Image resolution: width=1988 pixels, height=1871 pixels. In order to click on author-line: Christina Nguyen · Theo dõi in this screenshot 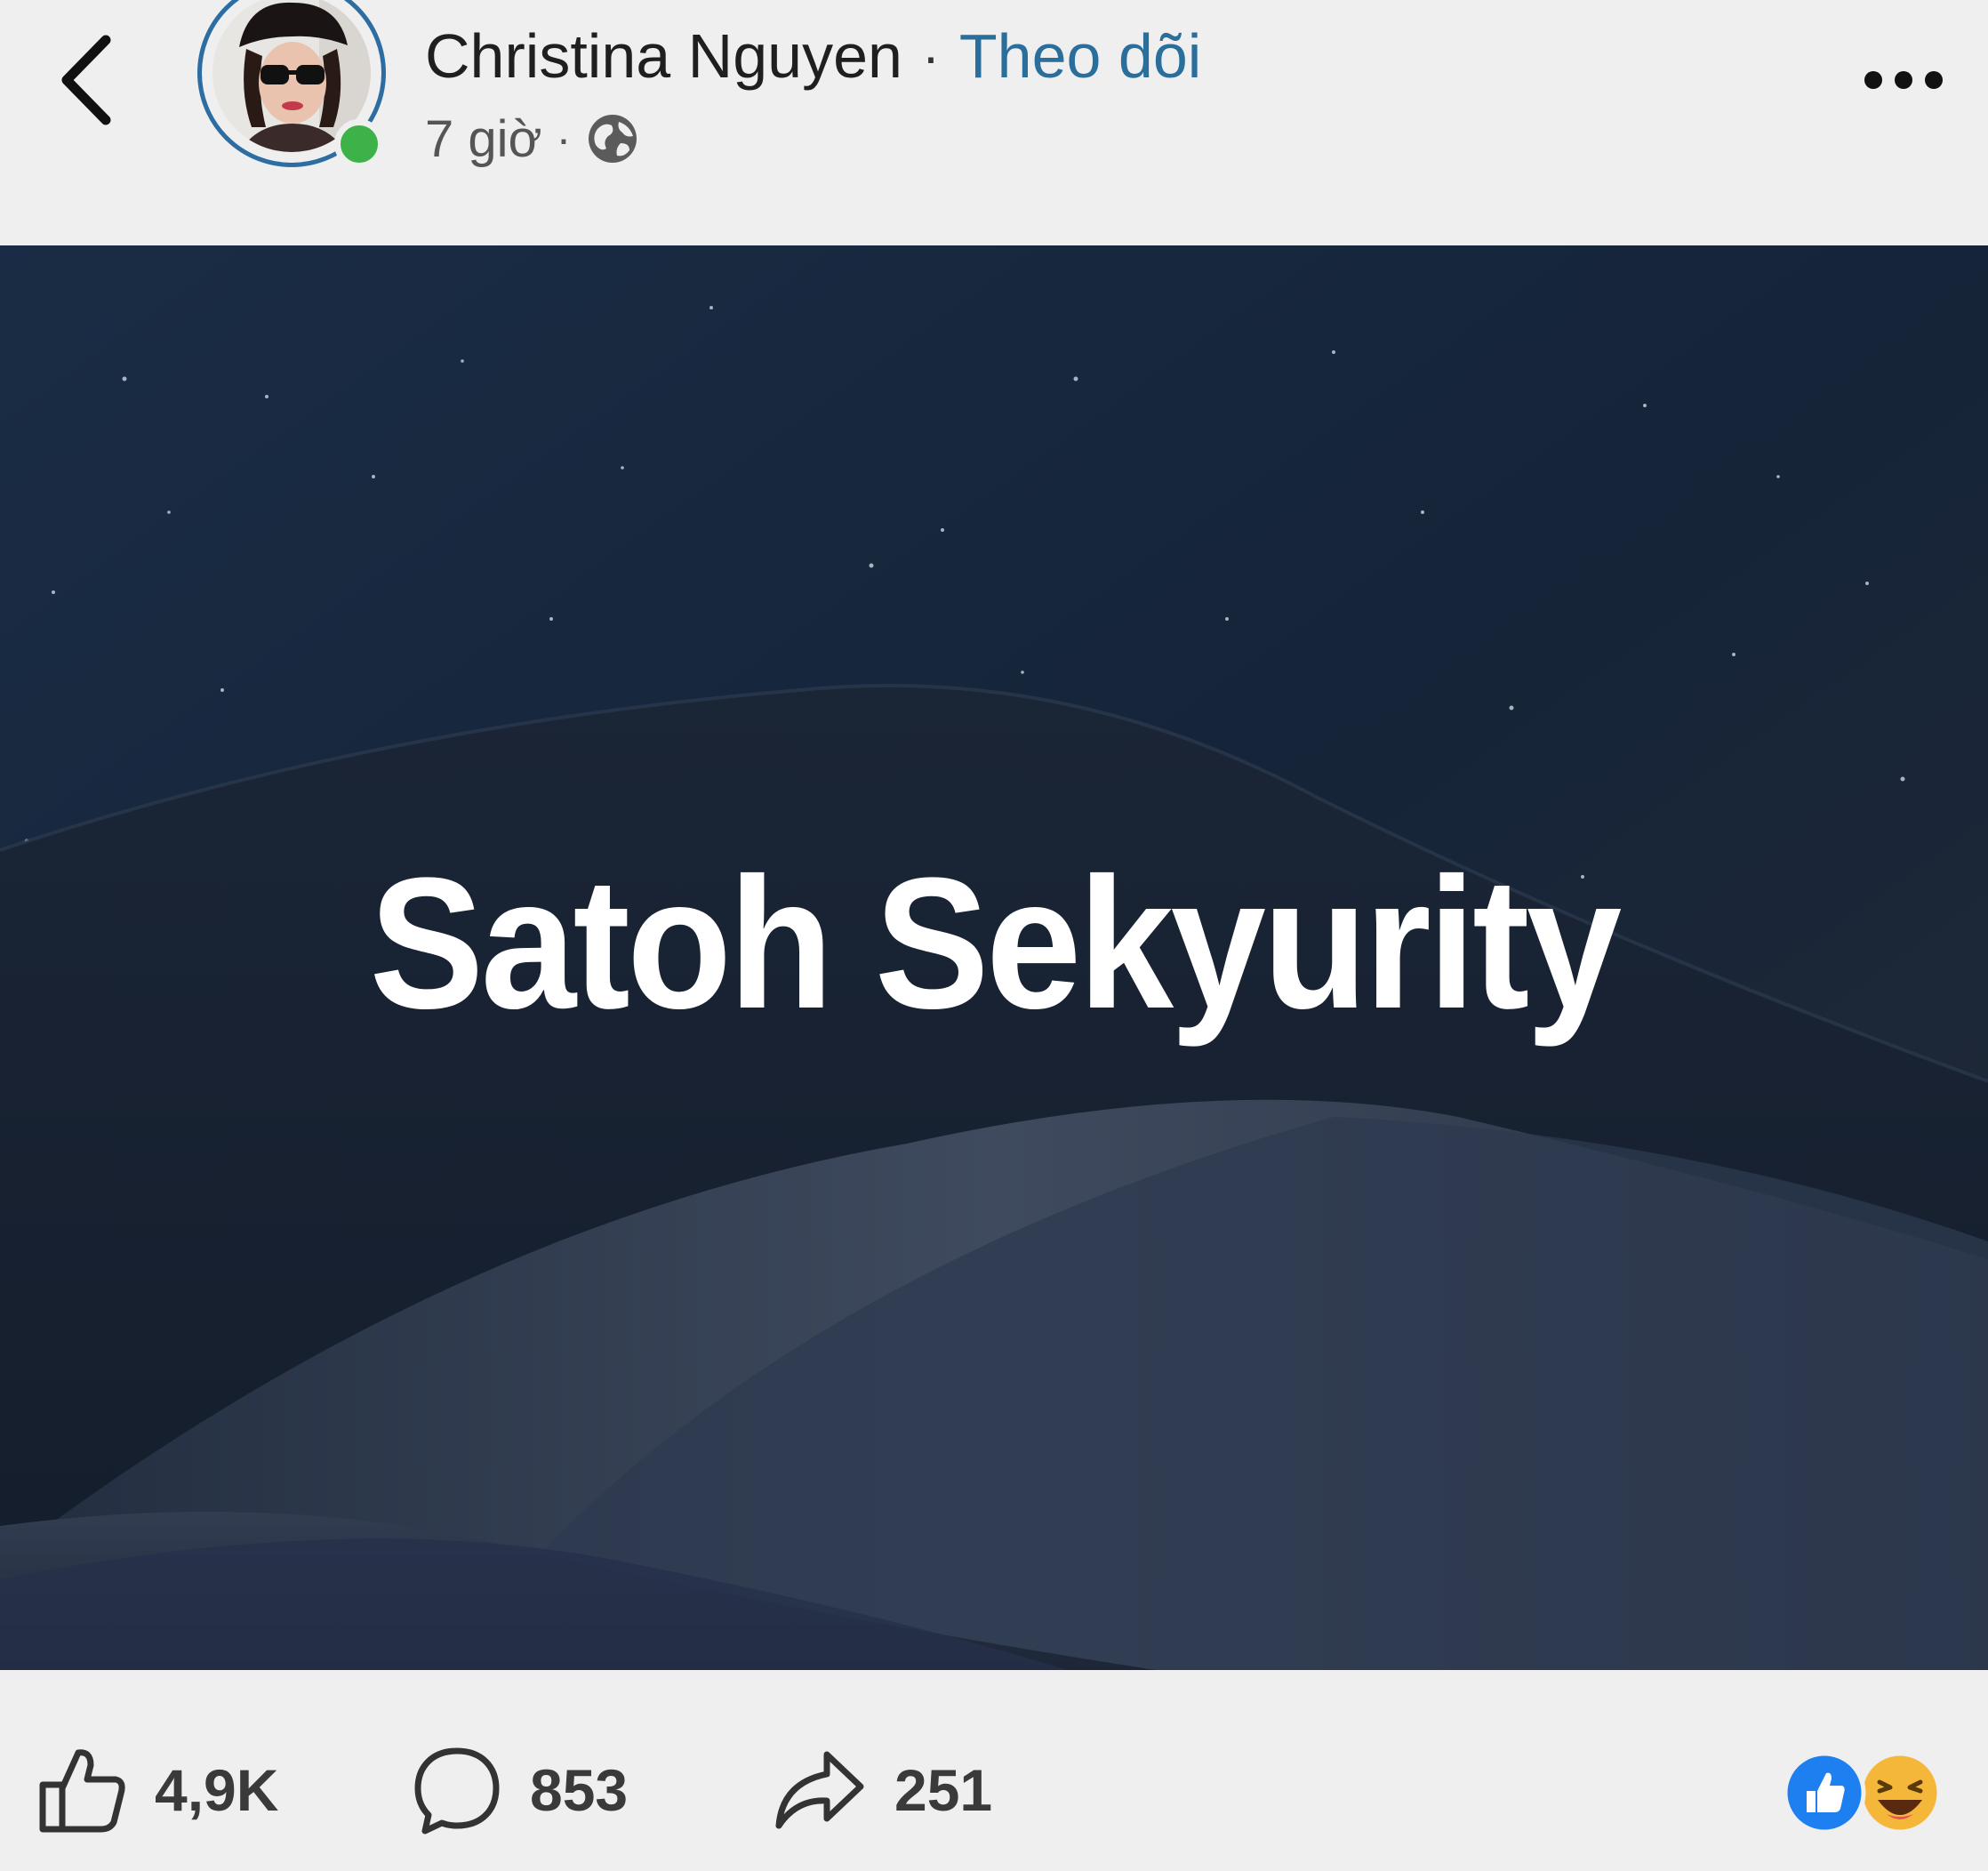, I will do `click(813, 56)`.